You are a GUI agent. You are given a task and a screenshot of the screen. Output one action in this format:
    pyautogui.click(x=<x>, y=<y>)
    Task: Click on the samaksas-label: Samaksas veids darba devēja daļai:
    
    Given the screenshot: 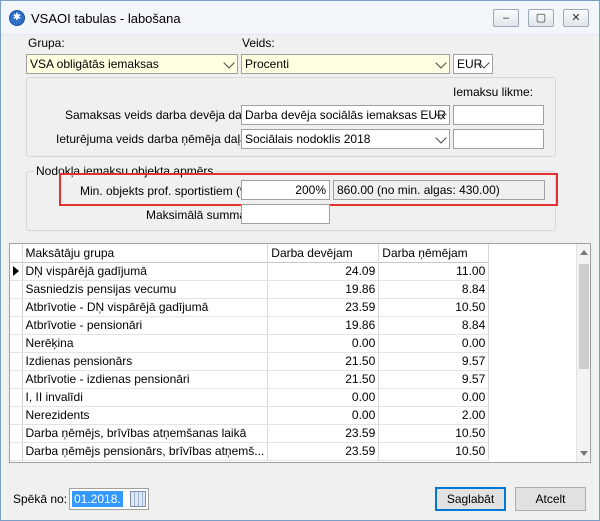 What is the action you would take?
    pyautogui.click(x=161, y=115)
    